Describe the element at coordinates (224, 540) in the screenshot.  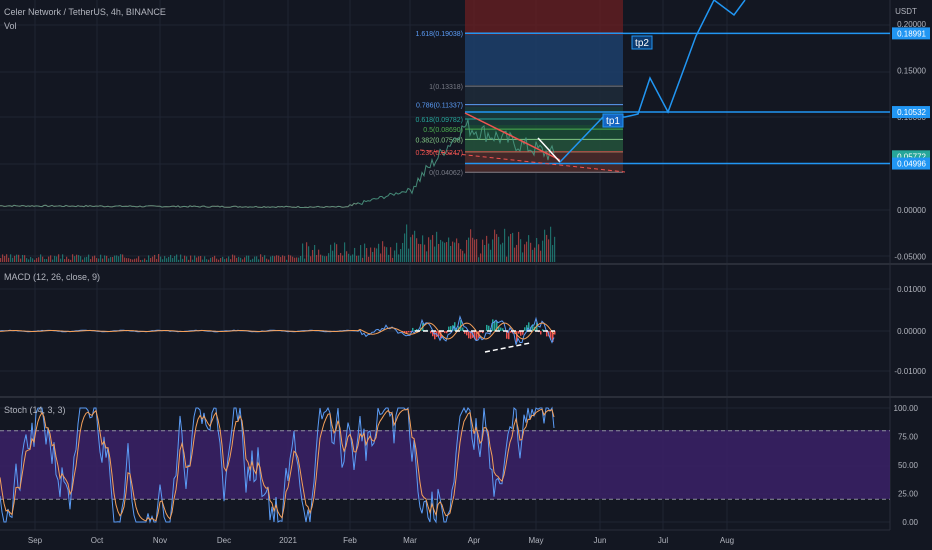
I see `time-label: Dec` at that location.